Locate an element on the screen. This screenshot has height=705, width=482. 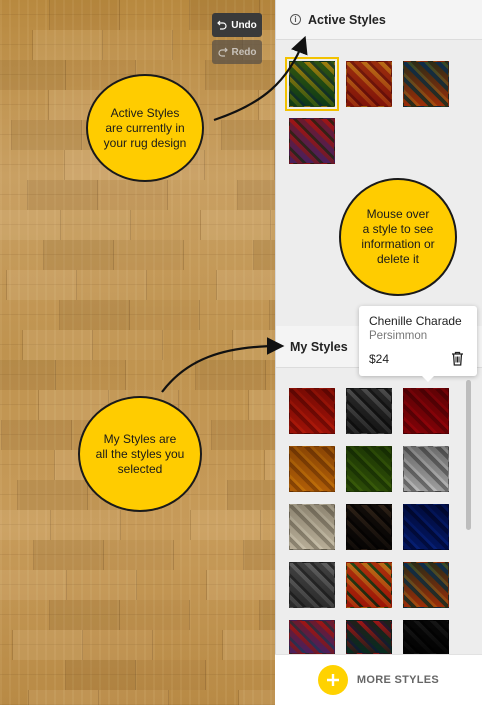
more-styles-button: MORE STYLES is located at coordinates (378, 679).